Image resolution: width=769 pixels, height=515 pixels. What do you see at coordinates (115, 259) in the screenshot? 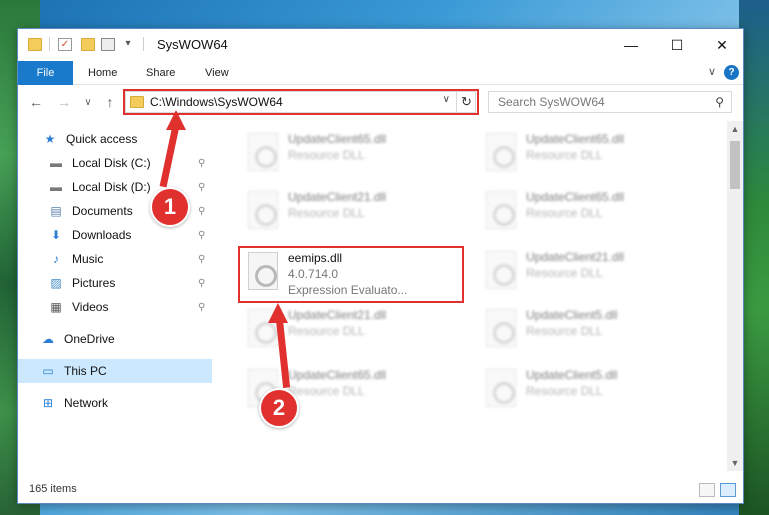
I see `sidebar-item-music: ♪ Music ⚲` at bounding box center [115, 259].